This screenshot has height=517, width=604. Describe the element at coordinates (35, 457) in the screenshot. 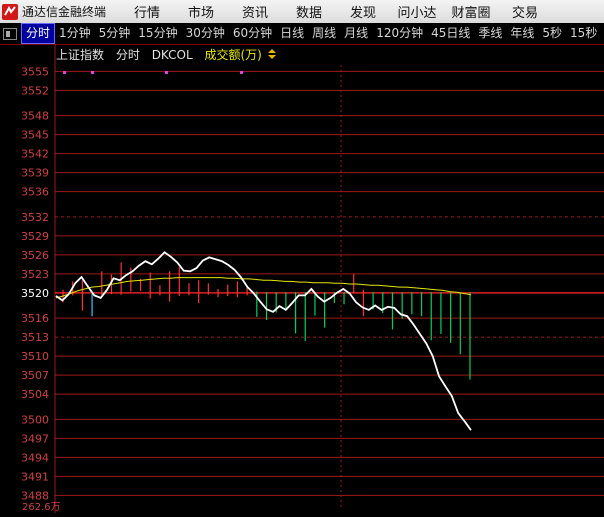

I see `y-tick-label: 3494` at that location.